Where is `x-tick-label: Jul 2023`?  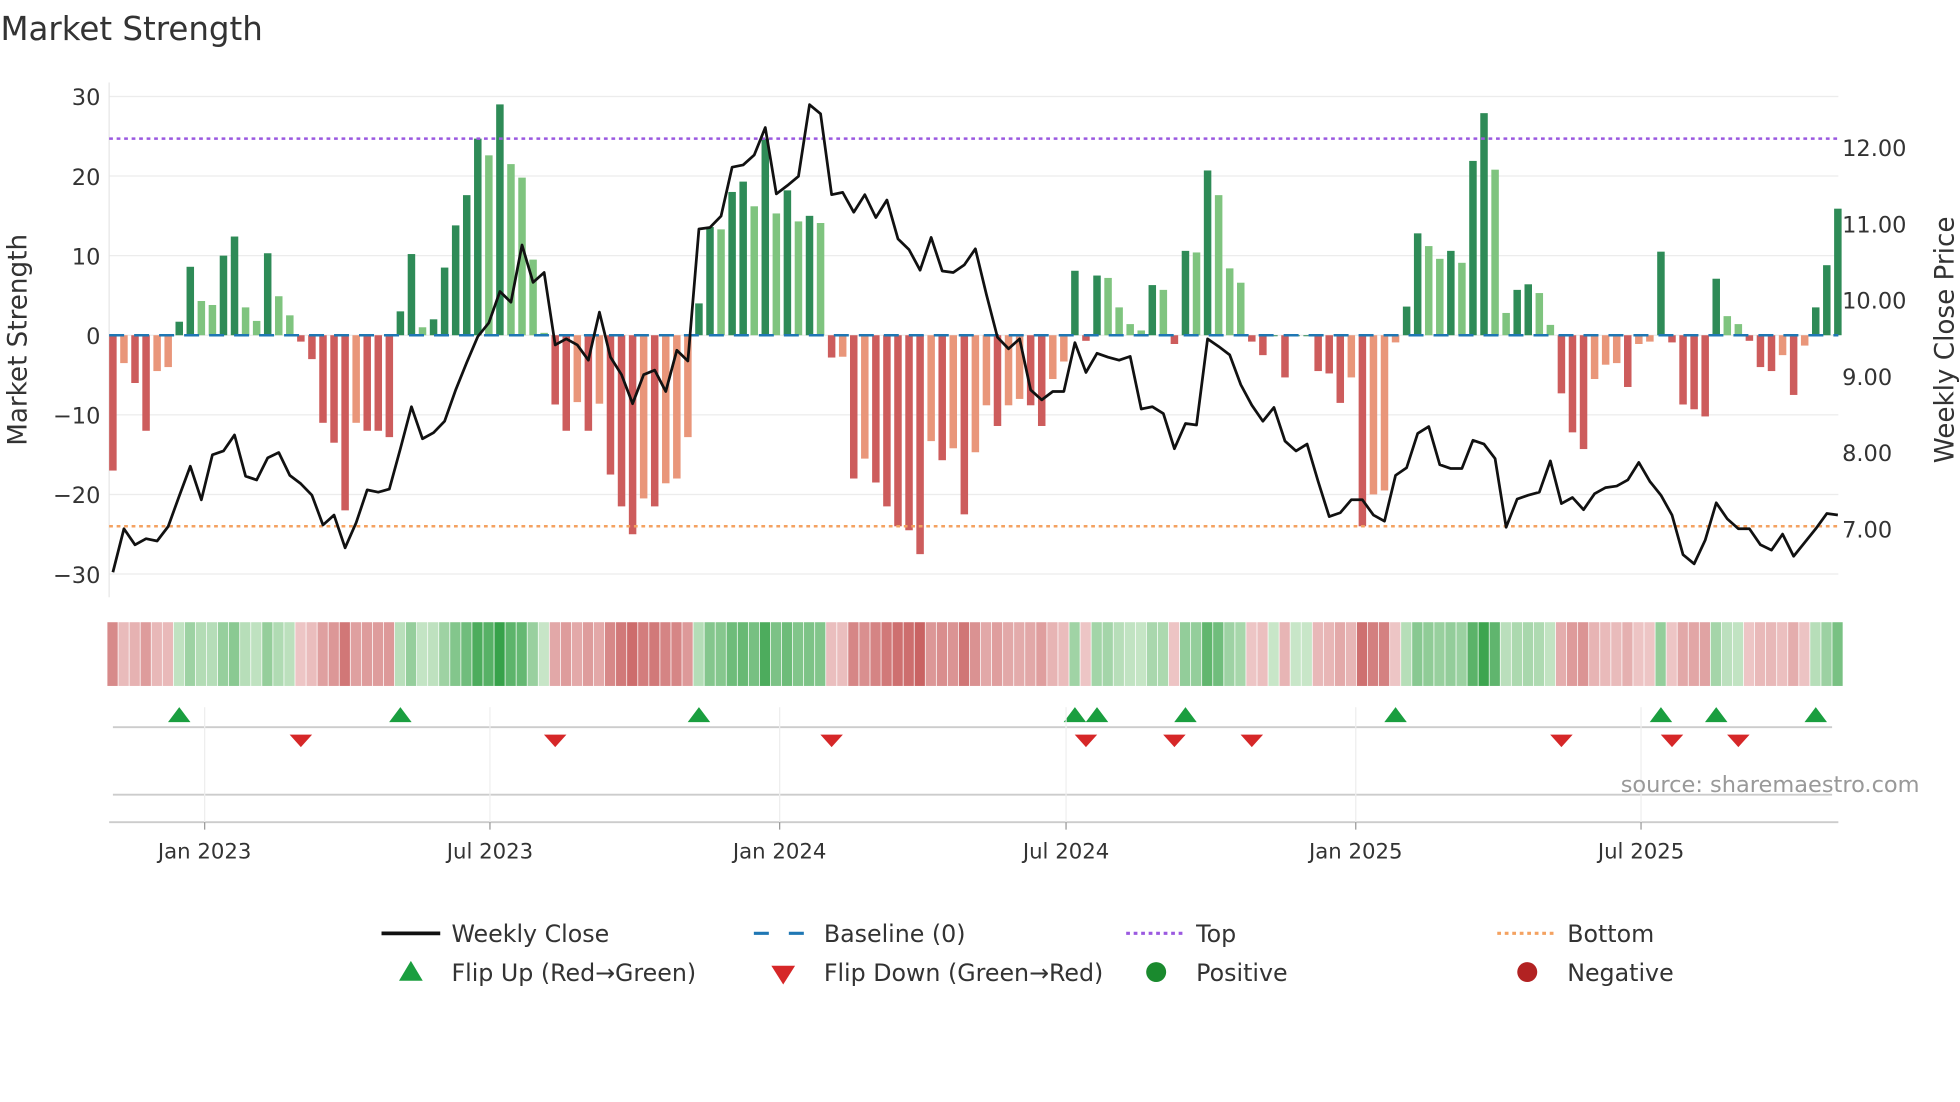 x-tick-label: Jul 2023 is located at coordinates (489, 851).